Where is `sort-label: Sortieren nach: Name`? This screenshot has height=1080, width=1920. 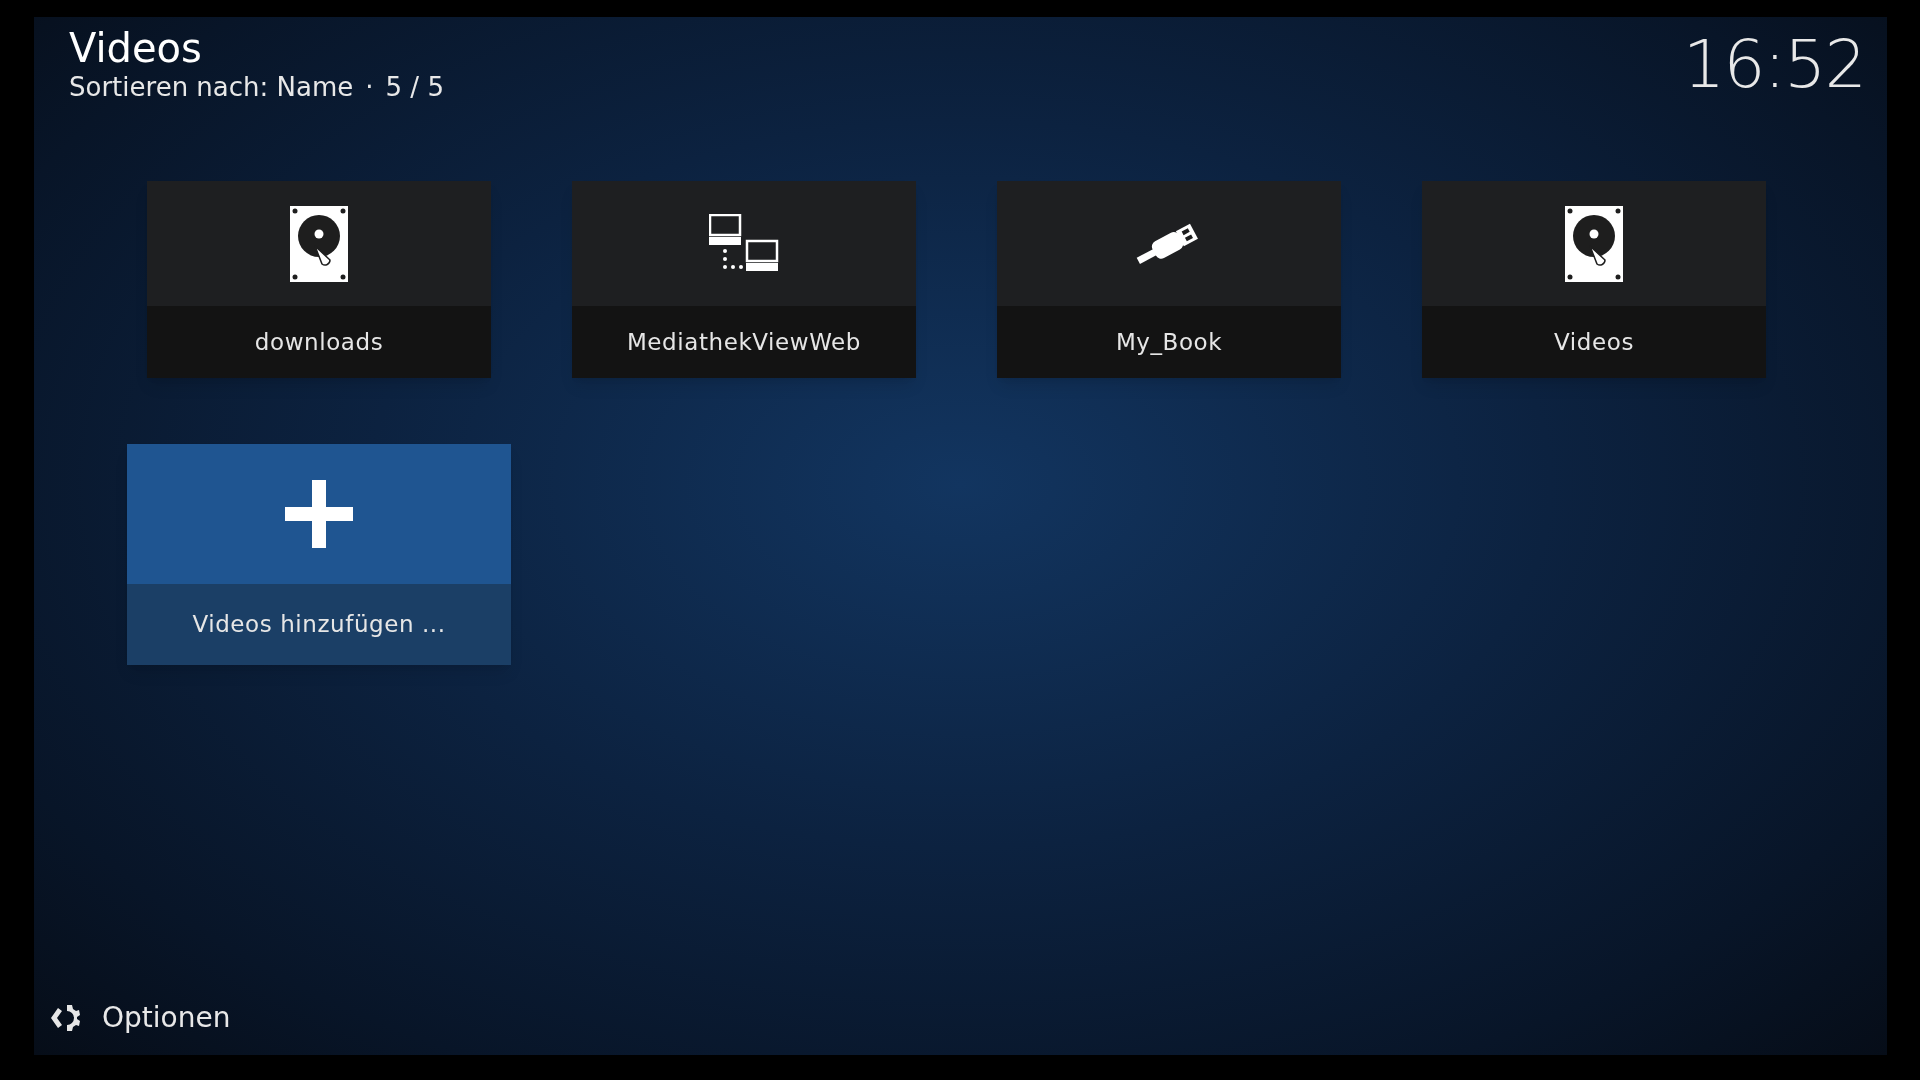 sort-label: Sortieren nach: Name is located at coordinates (211, 87).